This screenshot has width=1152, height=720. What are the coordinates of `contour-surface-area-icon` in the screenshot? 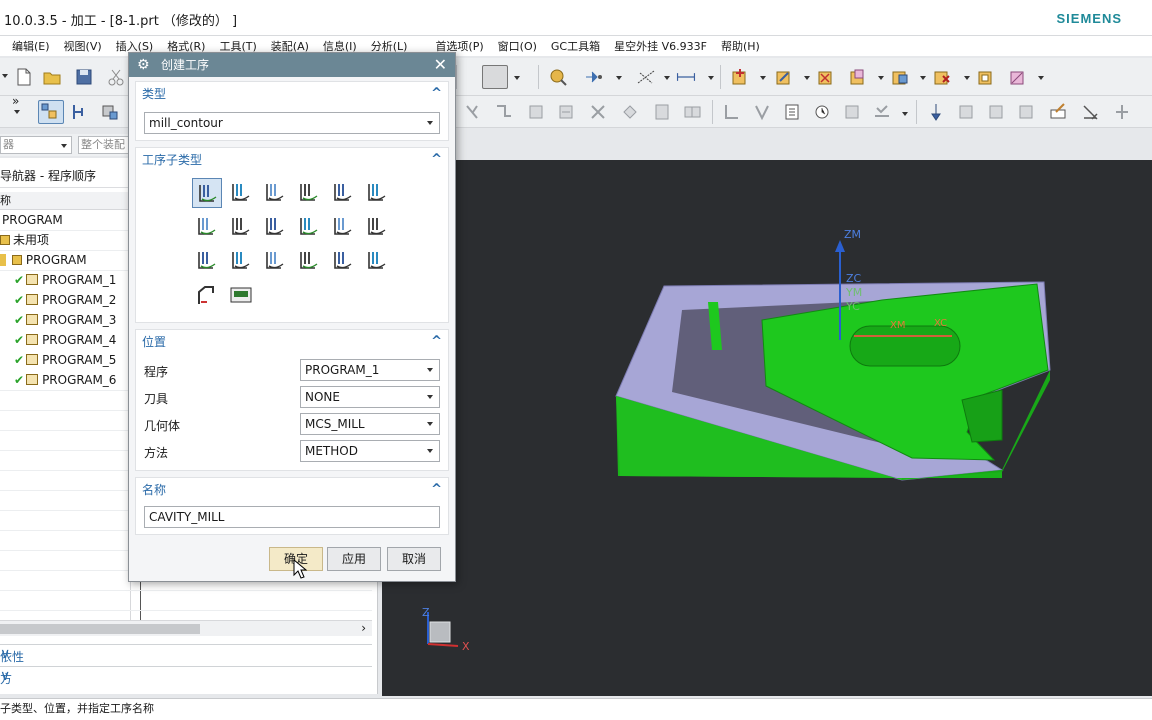 It's located at (275, 227).